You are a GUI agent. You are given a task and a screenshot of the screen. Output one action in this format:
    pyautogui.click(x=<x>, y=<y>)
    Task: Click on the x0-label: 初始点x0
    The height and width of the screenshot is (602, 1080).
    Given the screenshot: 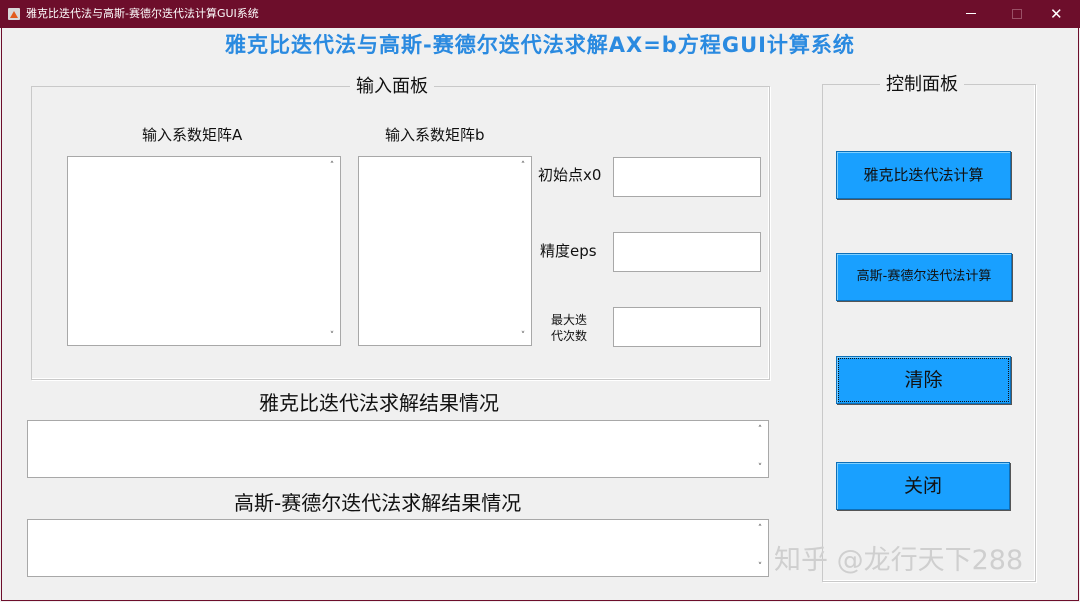 What is the action you would take?
    pyautogui.click(x=570, y=175)
    